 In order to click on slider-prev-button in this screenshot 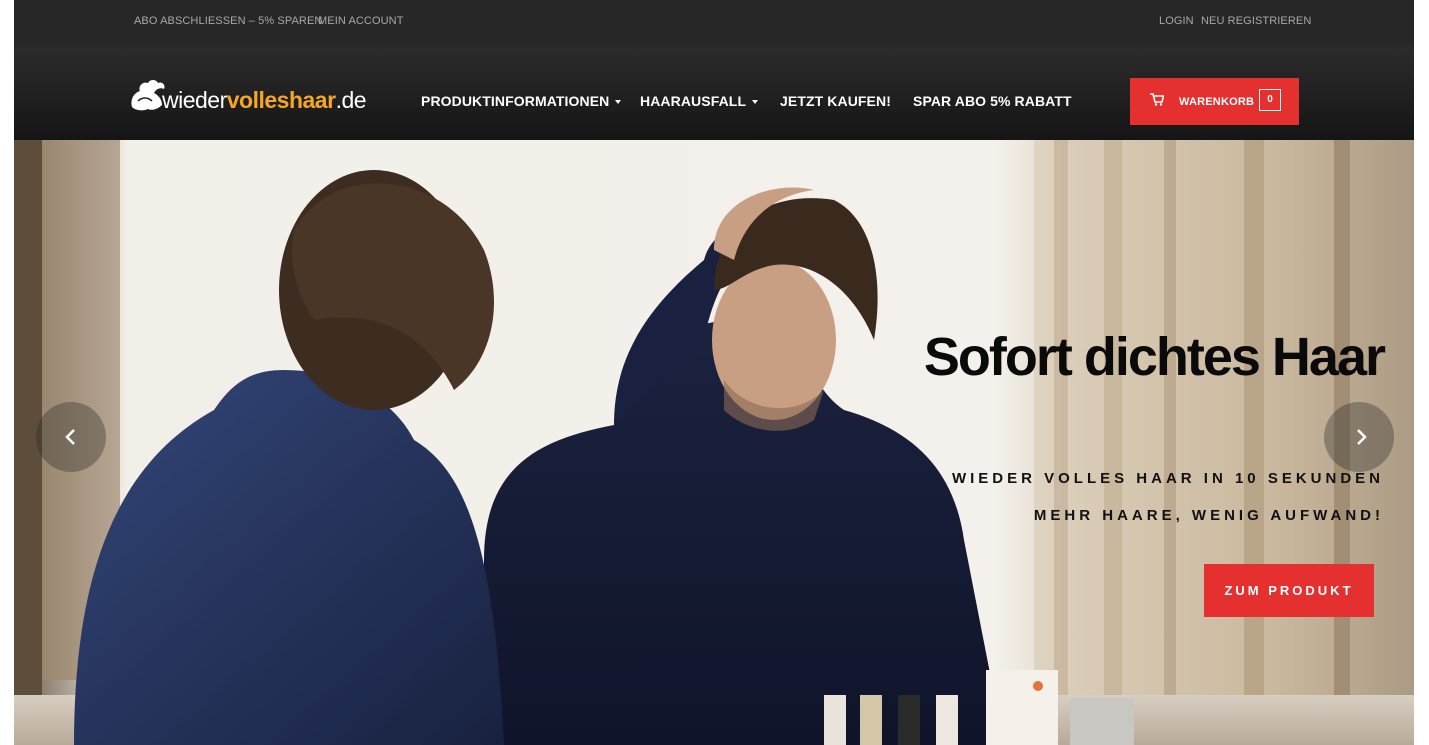, I will do `click(71, 437)`.